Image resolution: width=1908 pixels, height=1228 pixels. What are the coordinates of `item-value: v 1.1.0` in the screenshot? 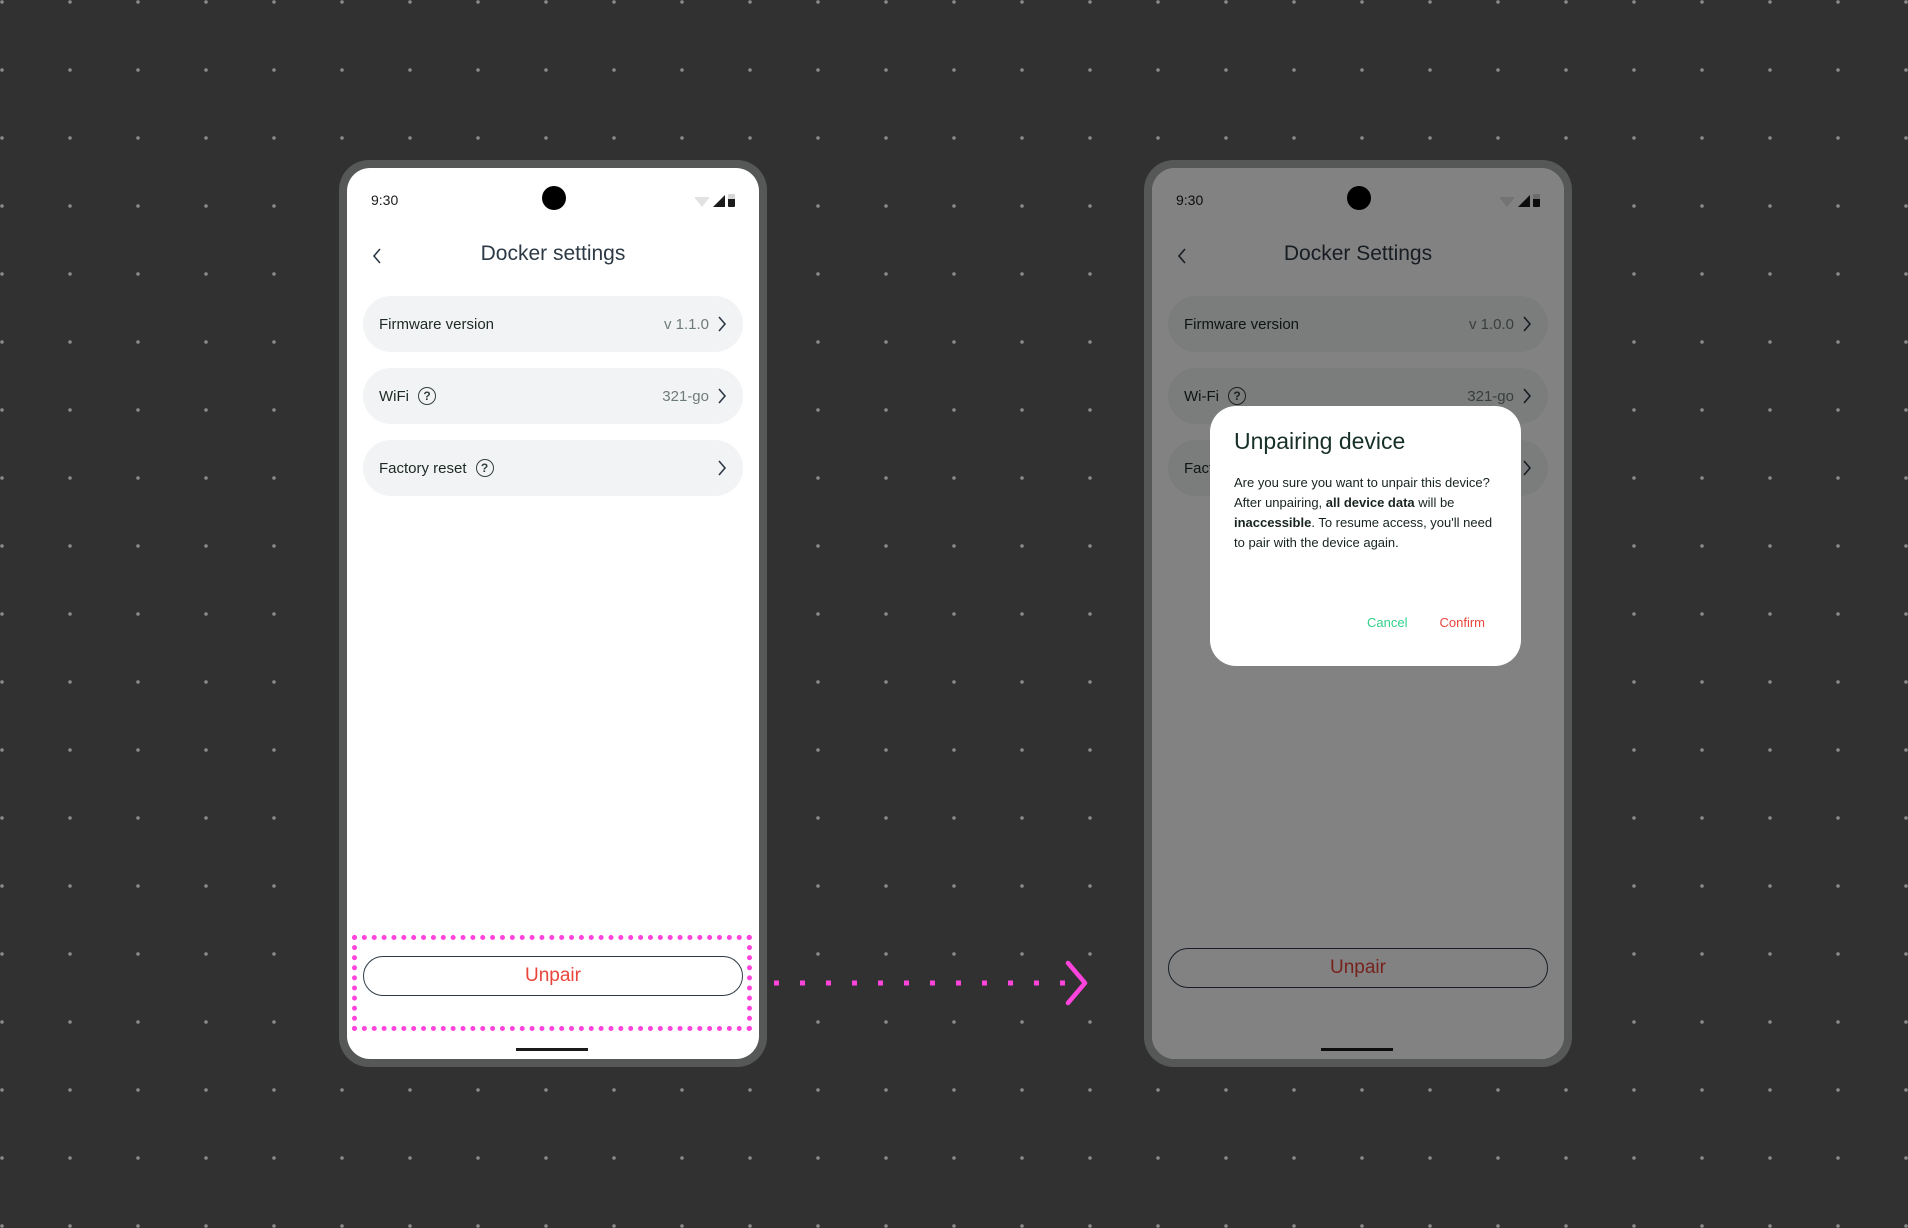 It's located at (686, 324).